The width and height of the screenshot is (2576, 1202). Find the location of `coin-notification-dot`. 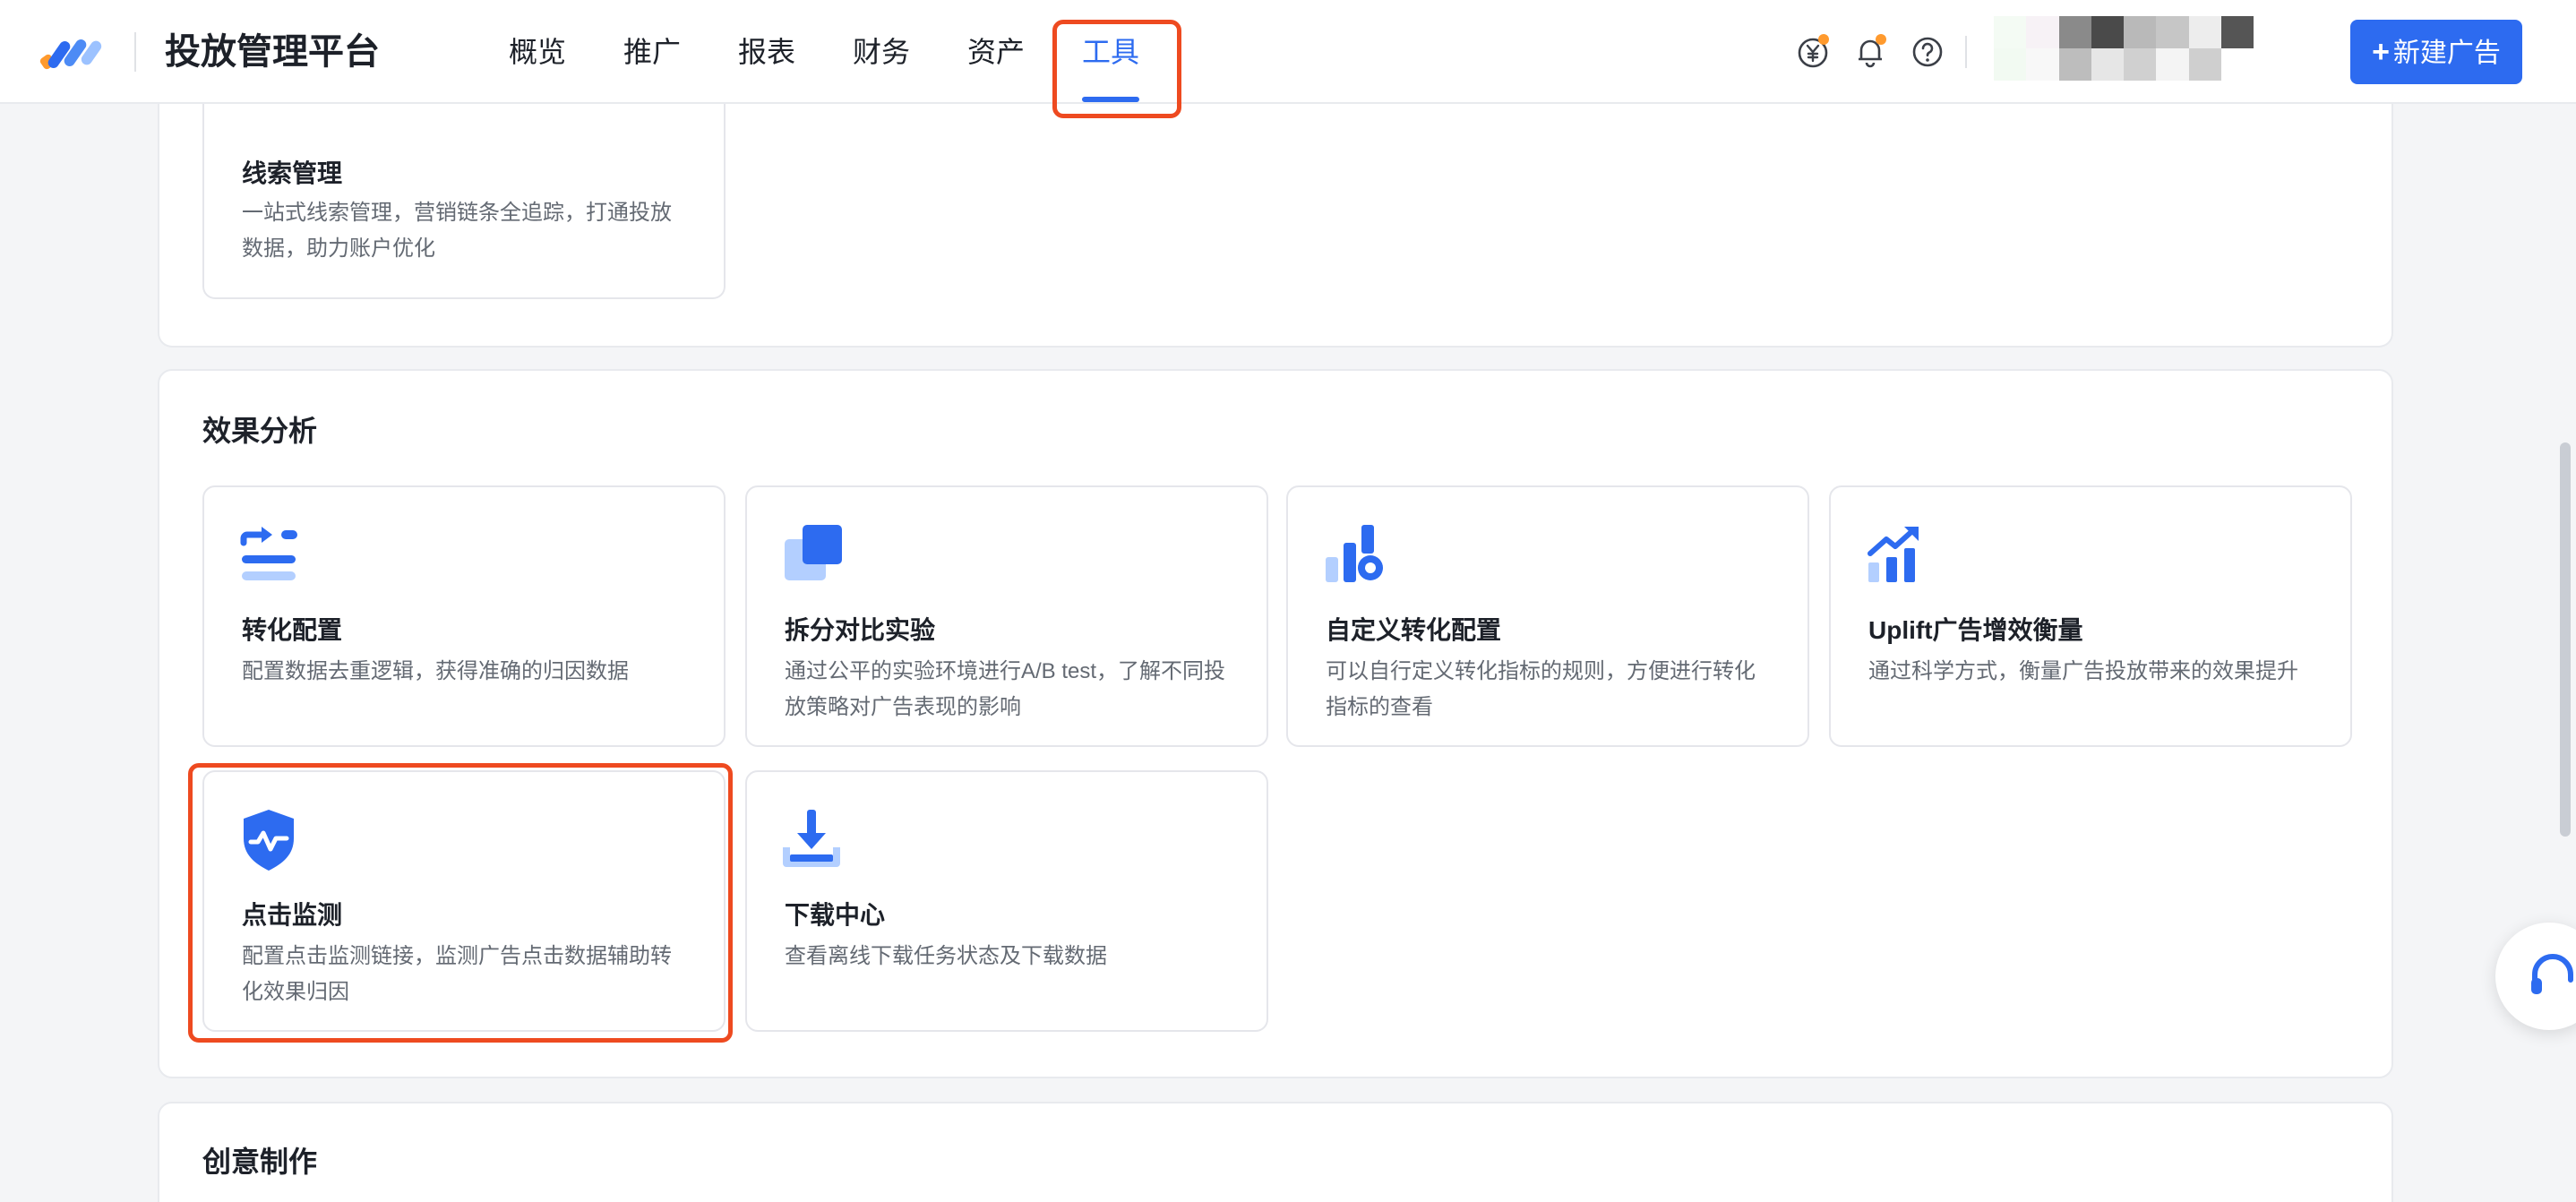

coin-notification-dot is located at coordinates (1823, 39).